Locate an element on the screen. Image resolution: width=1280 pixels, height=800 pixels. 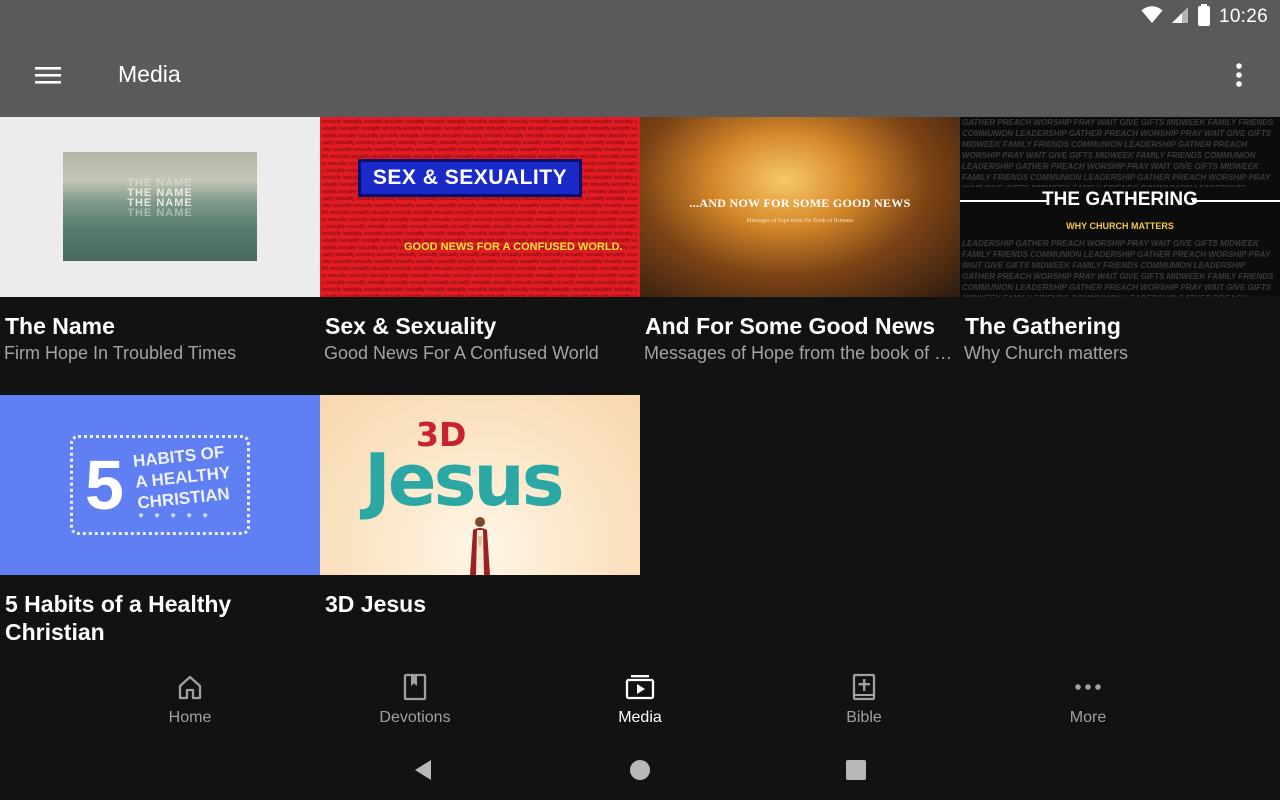
bible-plus-icon is located at coordinates (864, 687).